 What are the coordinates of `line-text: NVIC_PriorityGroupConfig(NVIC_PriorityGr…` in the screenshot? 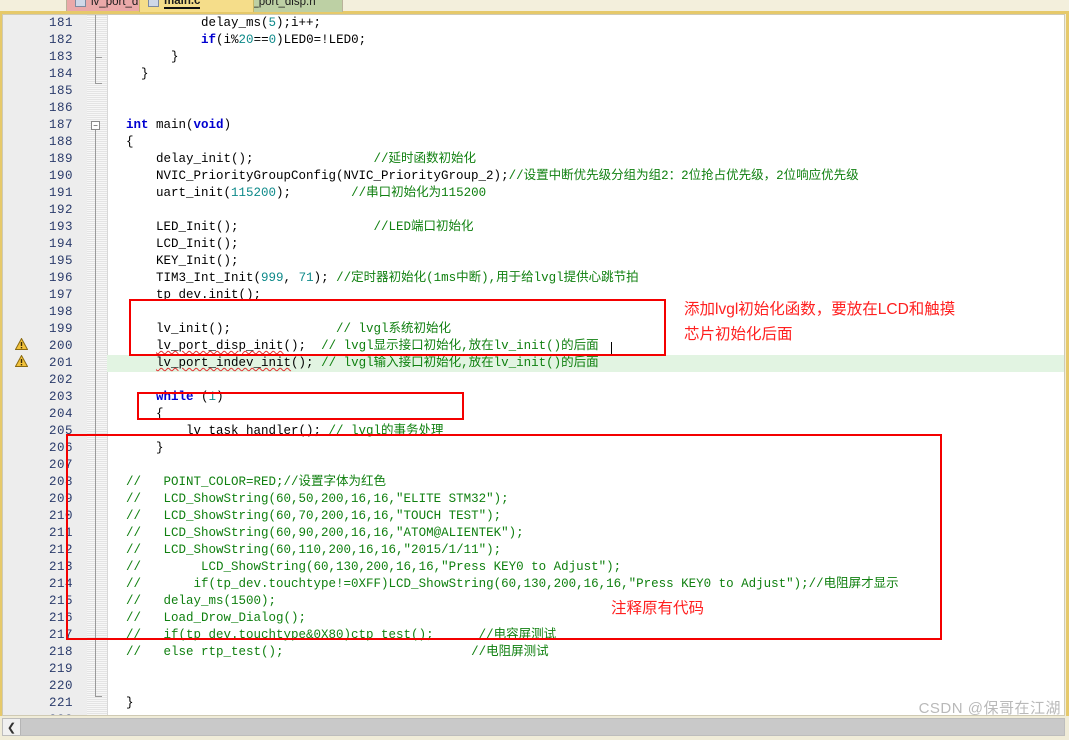 It's located at (485, 176).